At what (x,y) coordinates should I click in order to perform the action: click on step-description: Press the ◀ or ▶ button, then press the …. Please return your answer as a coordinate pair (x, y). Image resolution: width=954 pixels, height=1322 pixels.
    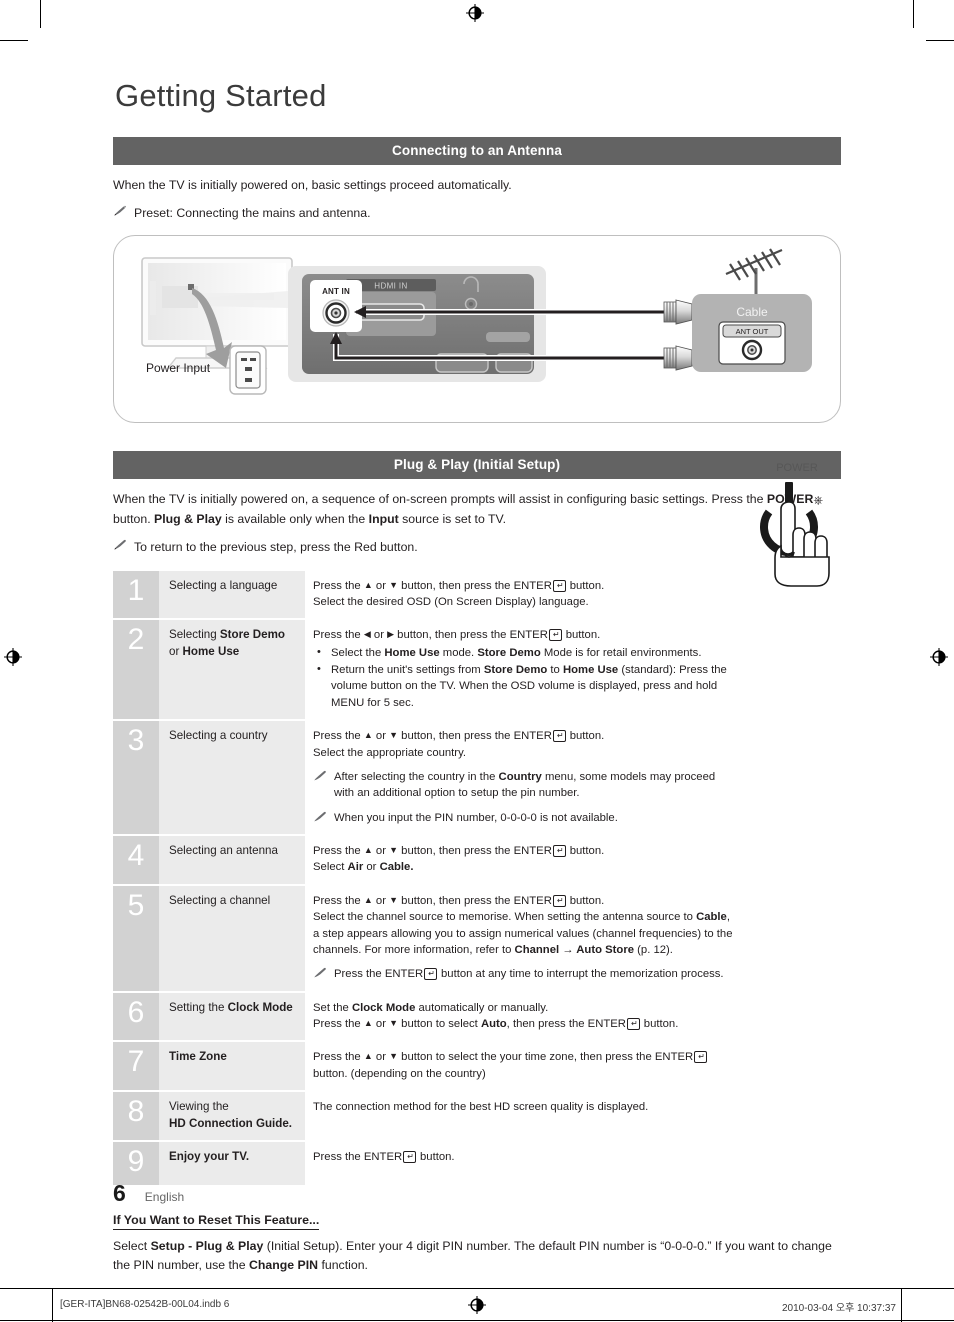
    Looking at the image, I should click on (519, 669).